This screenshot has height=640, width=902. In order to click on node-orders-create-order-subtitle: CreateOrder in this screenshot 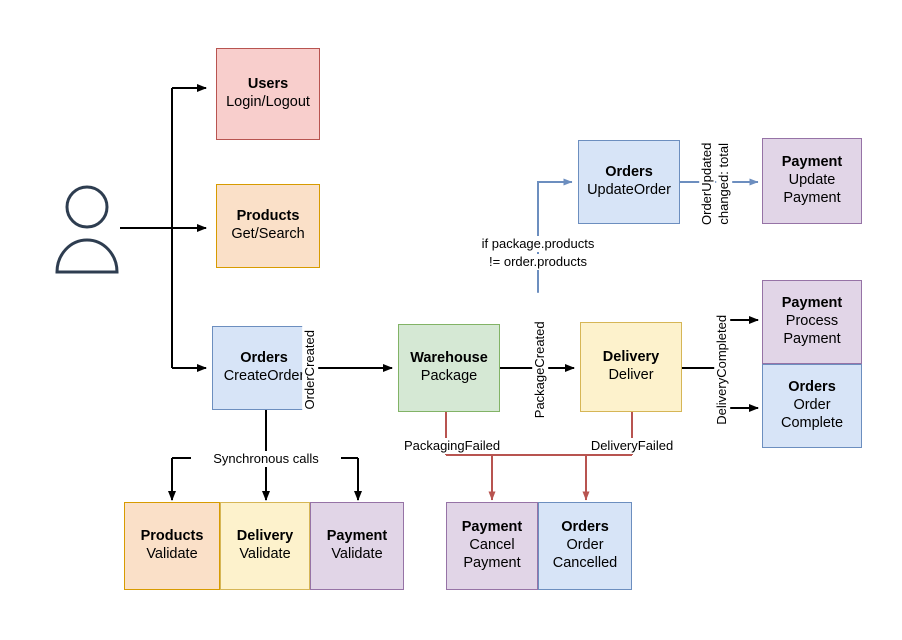, I will do `click(264, 376)`.